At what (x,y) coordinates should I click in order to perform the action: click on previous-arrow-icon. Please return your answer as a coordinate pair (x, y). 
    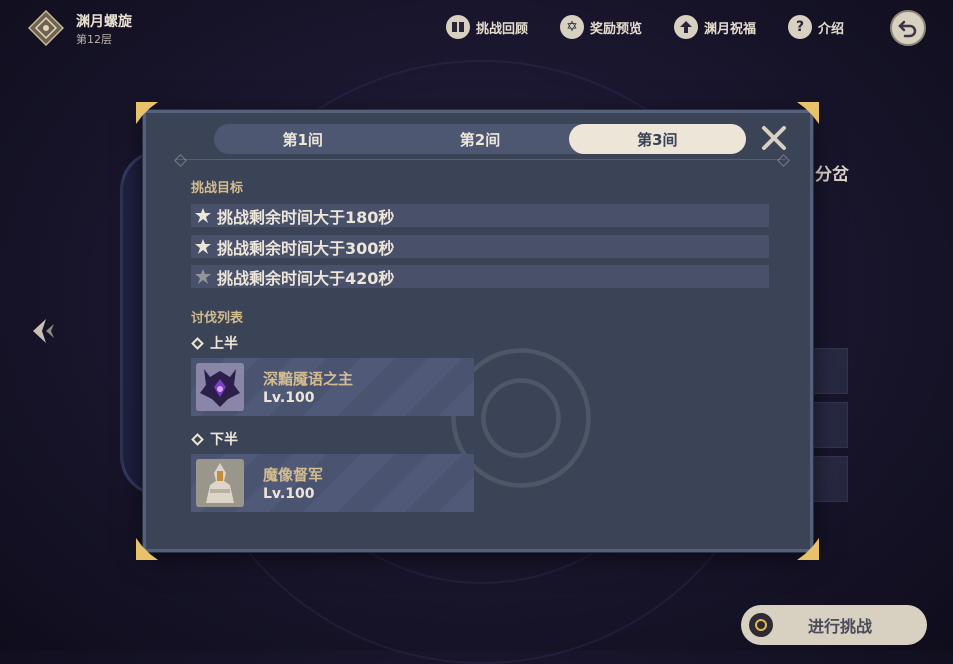
    Looking at the image, I should click on (44, 331).